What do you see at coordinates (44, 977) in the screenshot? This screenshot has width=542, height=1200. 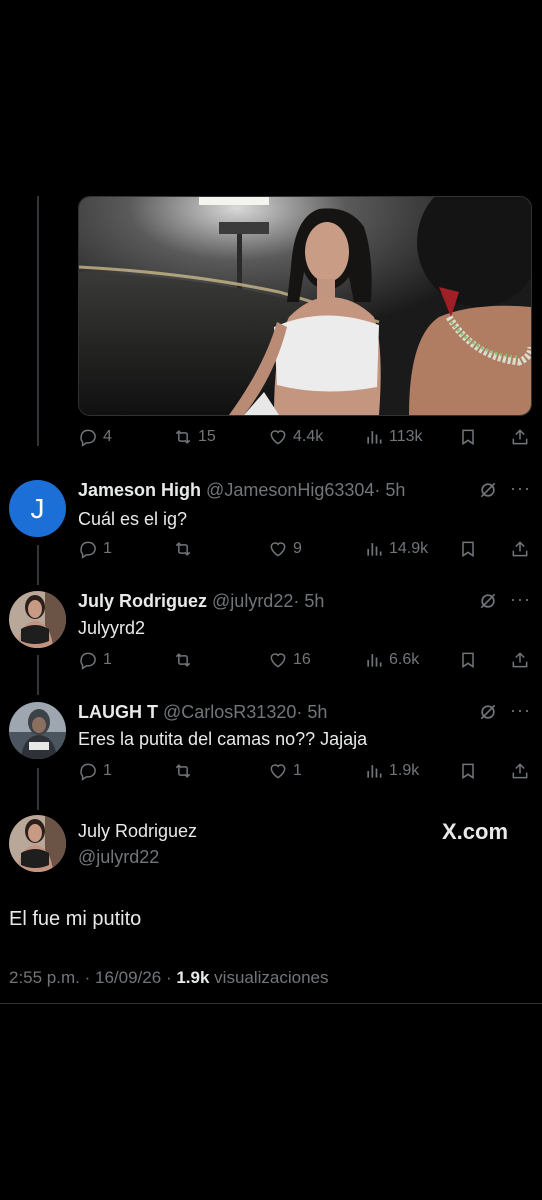 I see `post-time: 2:55 p.m.` at bounding box center [44, 977].